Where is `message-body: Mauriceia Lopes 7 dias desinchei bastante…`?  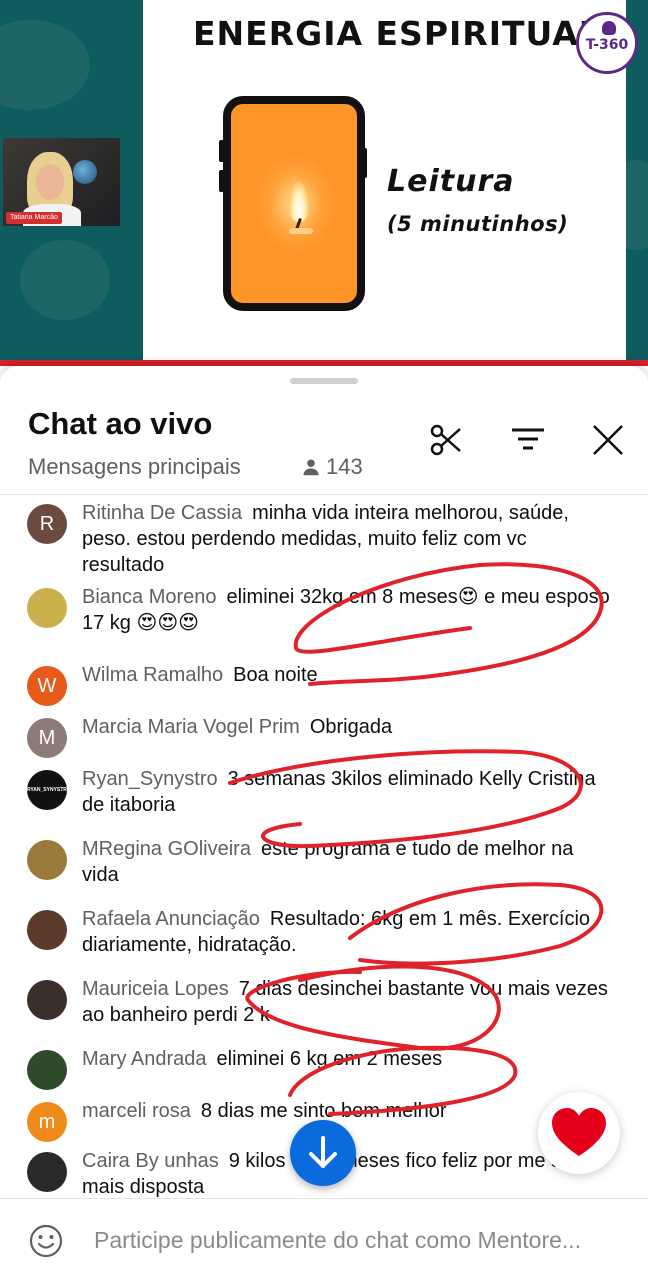 message-body: Mauriceia Lopes 7 dias desinchei bastante… is located at coordinates (347, 1002).